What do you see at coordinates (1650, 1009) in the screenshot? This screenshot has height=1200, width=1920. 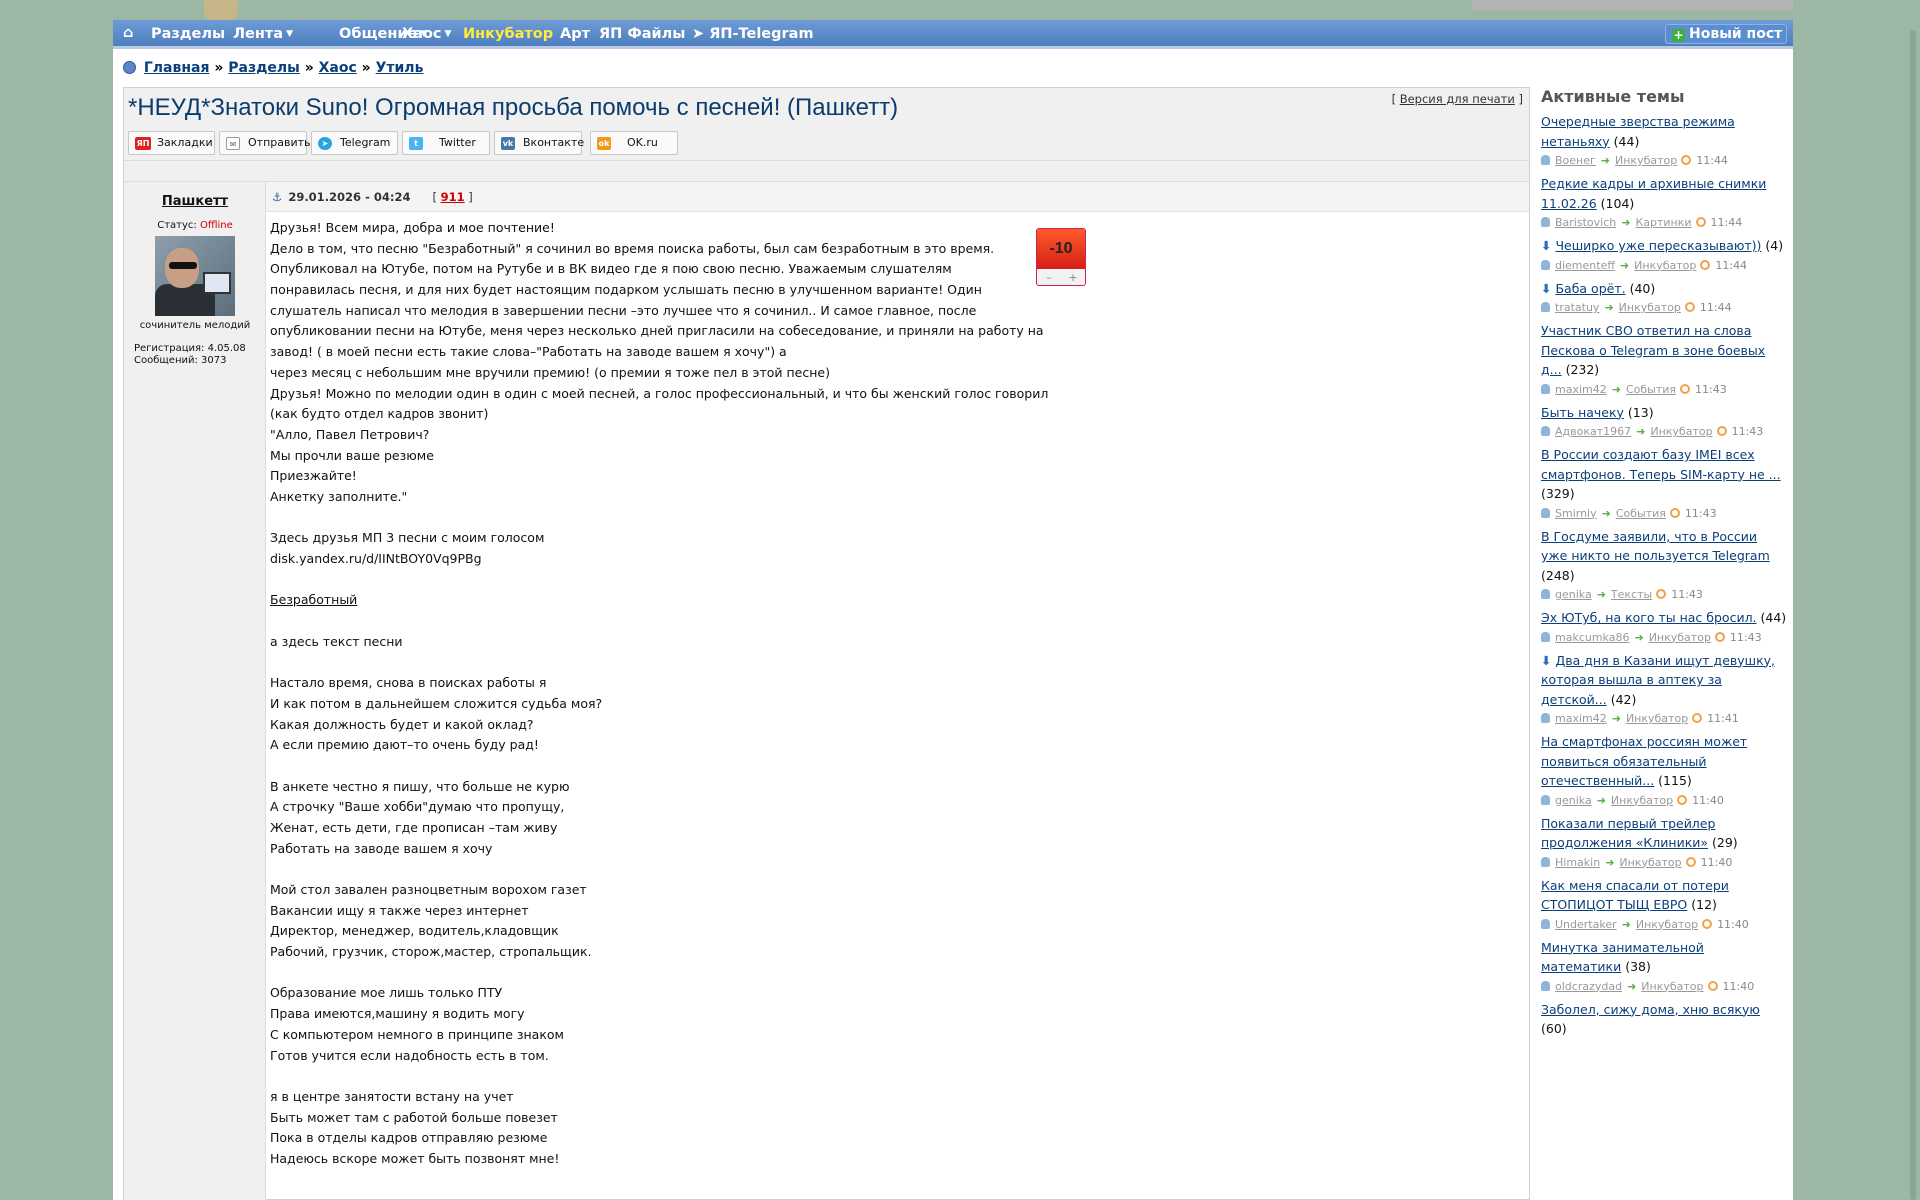 I see `topic-link: Заболел, сижу дома, хню всякую` at bounding box center [1650, 1009].